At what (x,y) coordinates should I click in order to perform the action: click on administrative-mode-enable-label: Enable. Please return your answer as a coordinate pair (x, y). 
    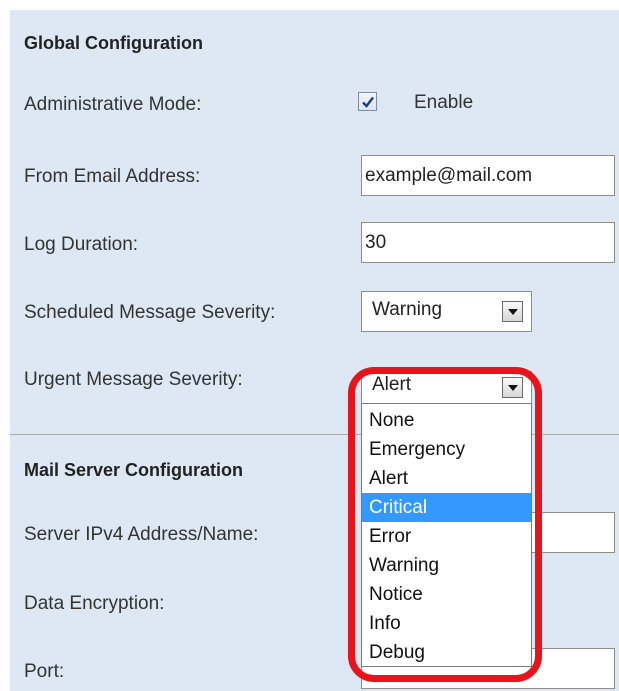
    Looking at the image, I should click on (444, 102).